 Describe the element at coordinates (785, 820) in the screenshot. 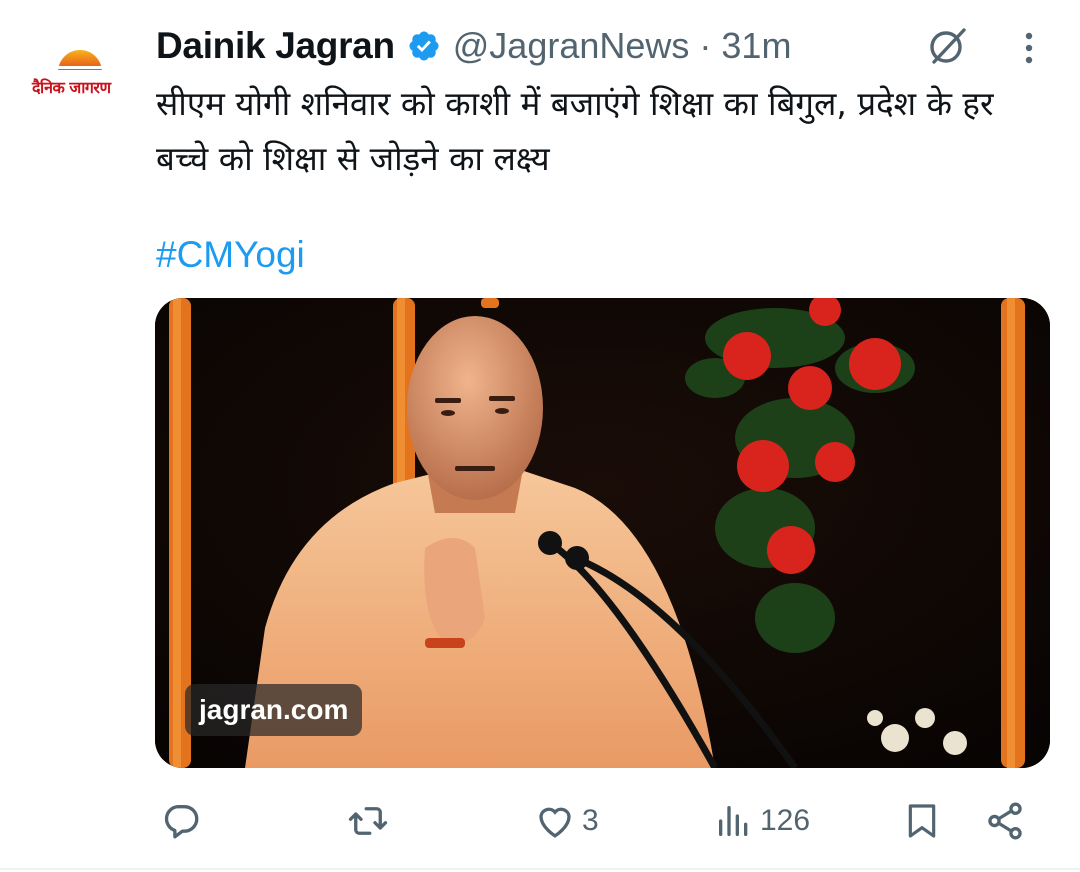

I see `views-count: 126` at that location.